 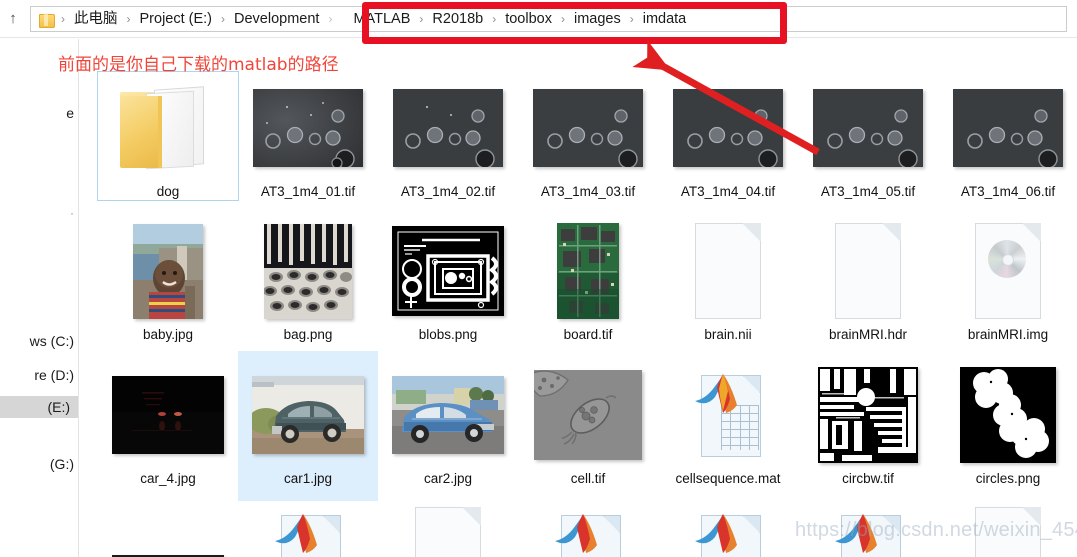 I want to click on file-item-car1-jpg: car1.jpg, so click(x=308, y=426).